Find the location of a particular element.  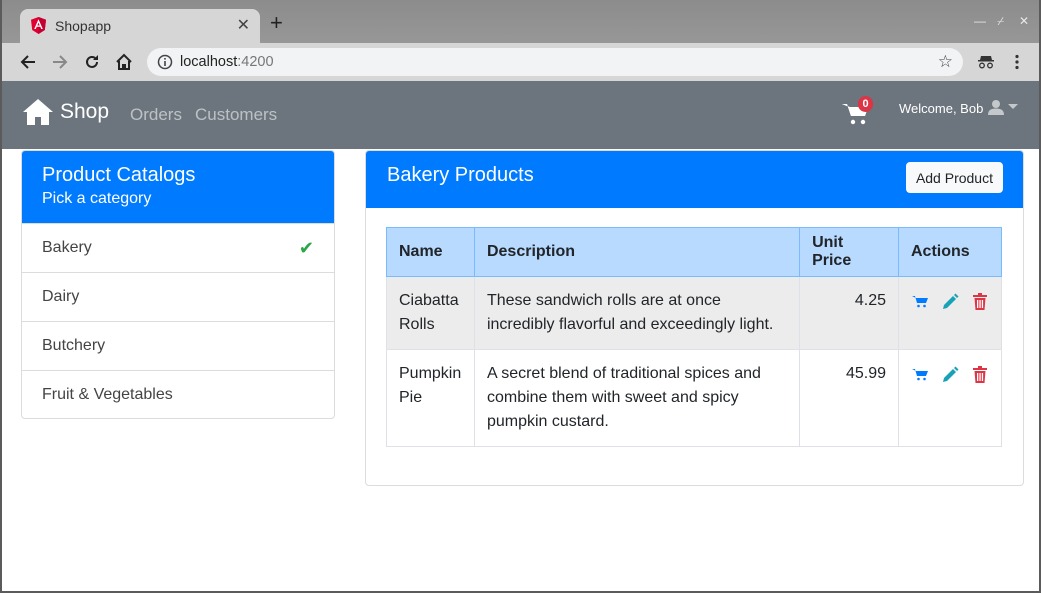

category-label: Dairy is located at coordinates (61, 296).